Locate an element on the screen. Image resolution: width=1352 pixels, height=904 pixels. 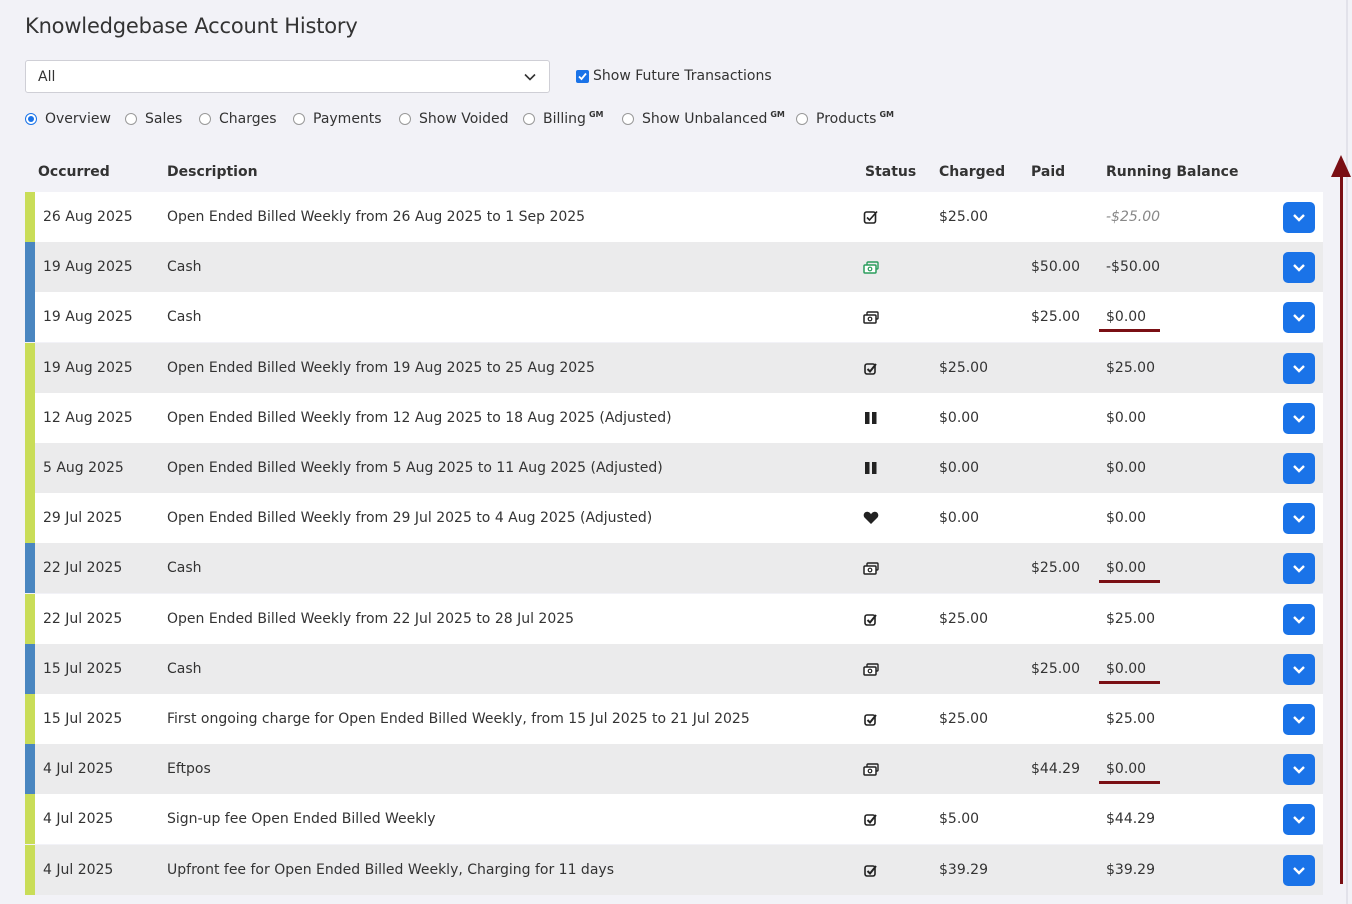
annotation-arrow-head is located at coordinates (1341, 166).